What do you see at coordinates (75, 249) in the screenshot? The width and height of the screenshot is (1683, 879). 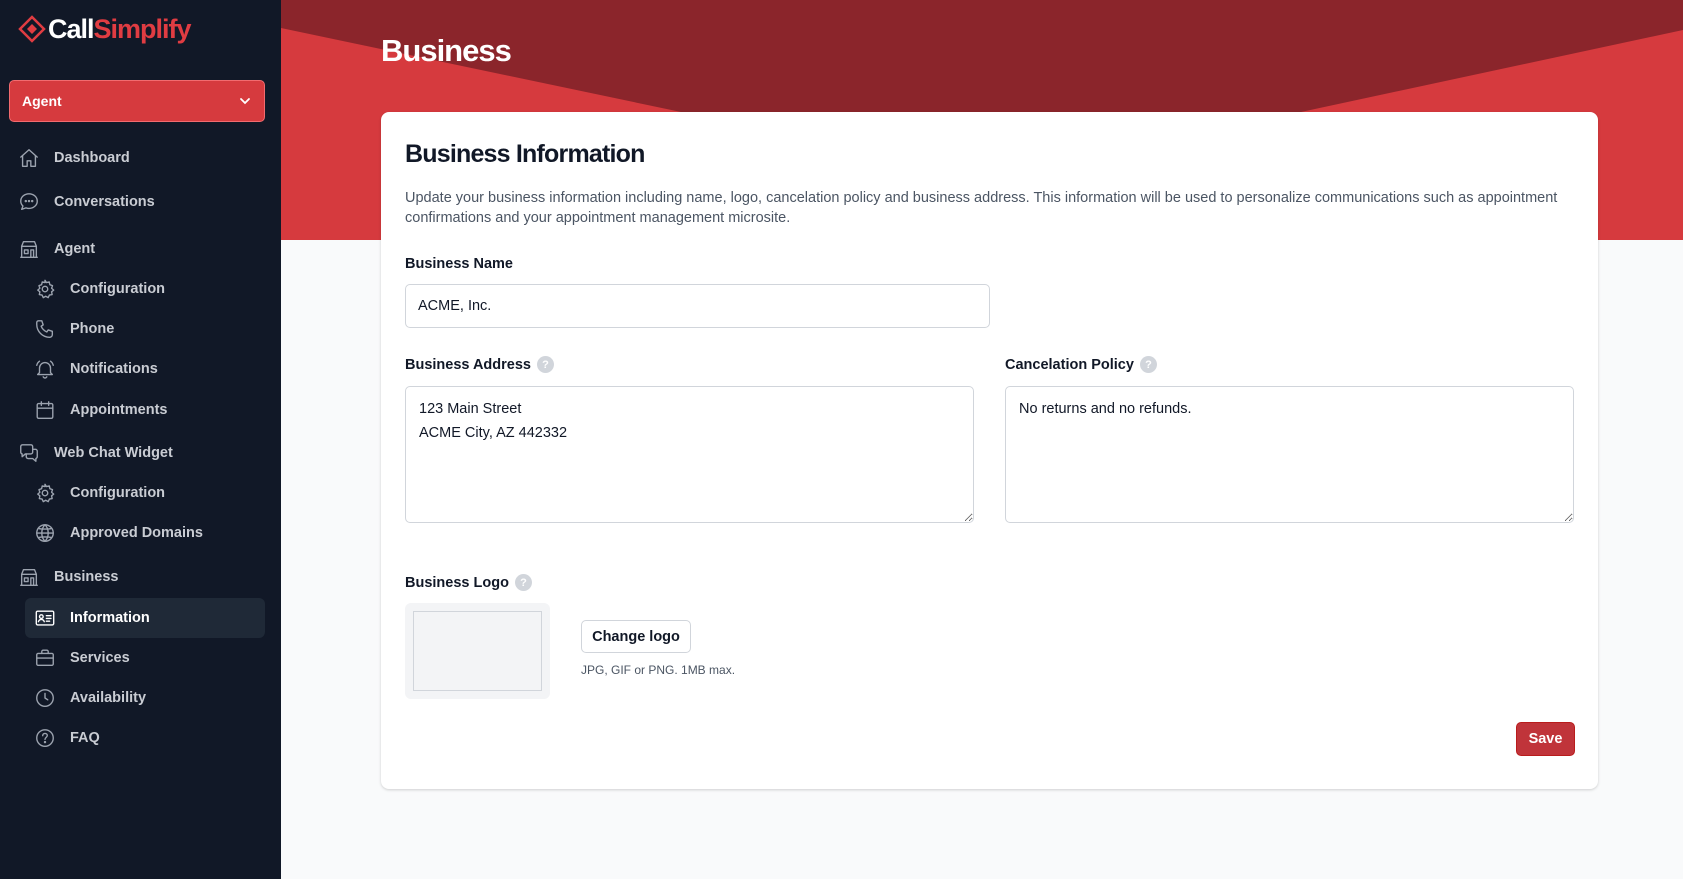 I see `sidebar-item-label: Agent` at bounding box center [75, 249].